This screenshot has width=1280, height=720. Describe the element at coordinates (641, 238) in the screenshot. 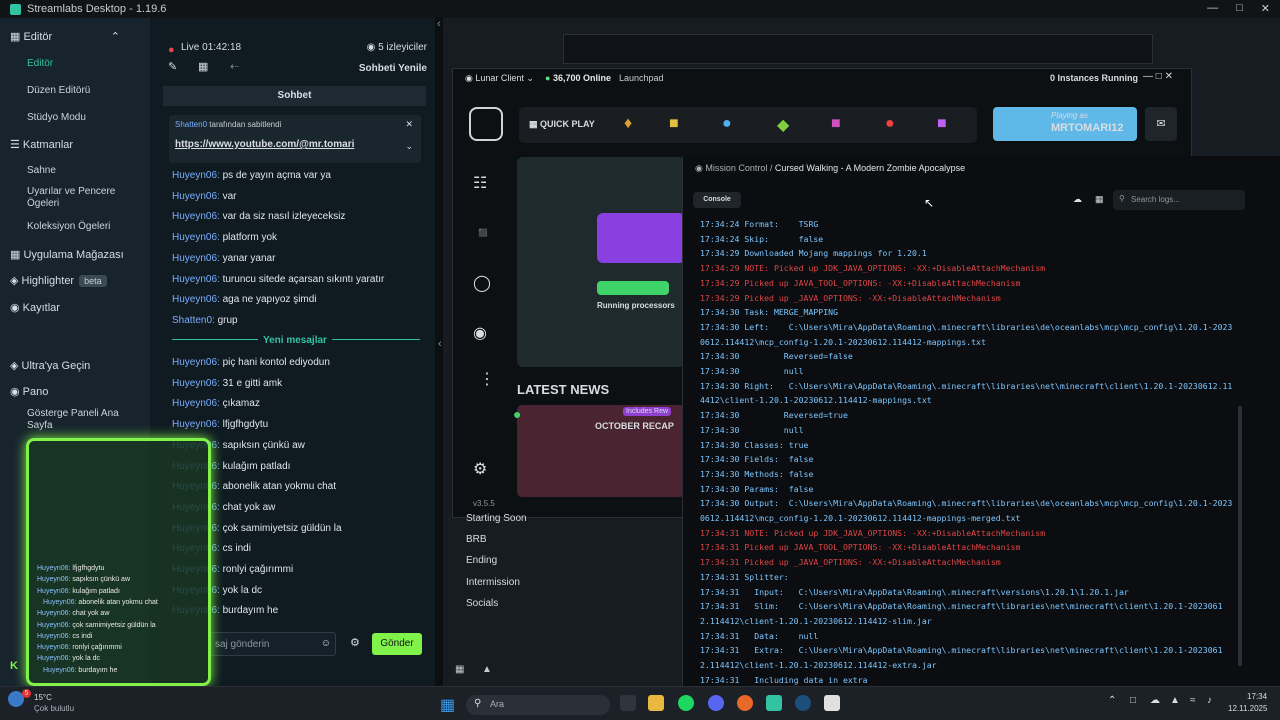

I see `launch-button` at that location.